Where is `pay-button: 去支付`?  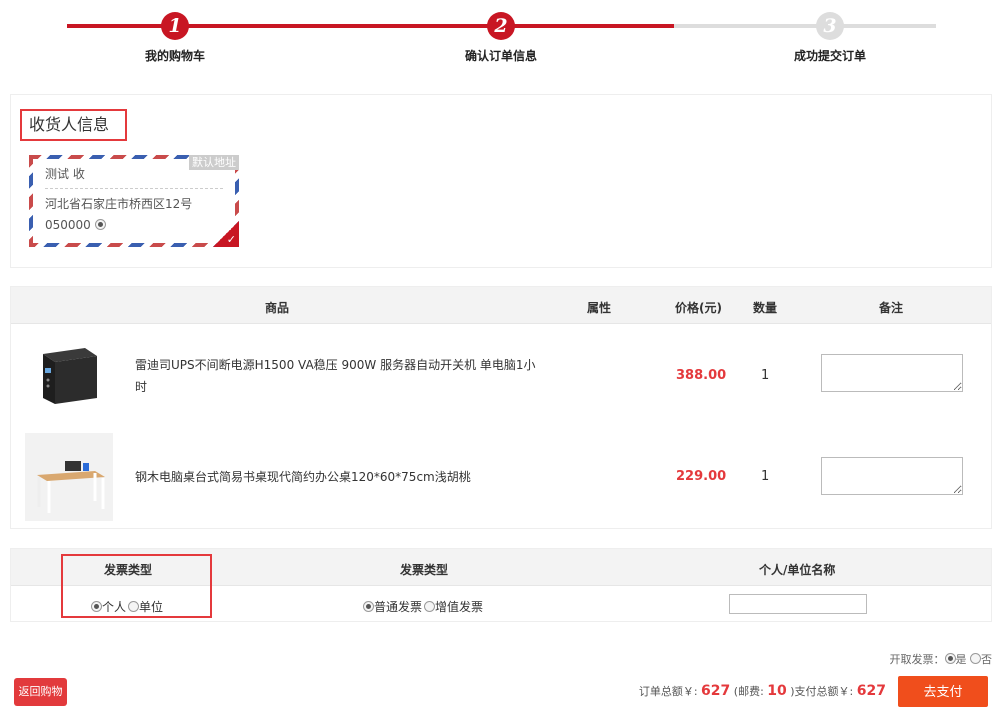 pay-button: 去支付 is located at coordinates (943, 691).